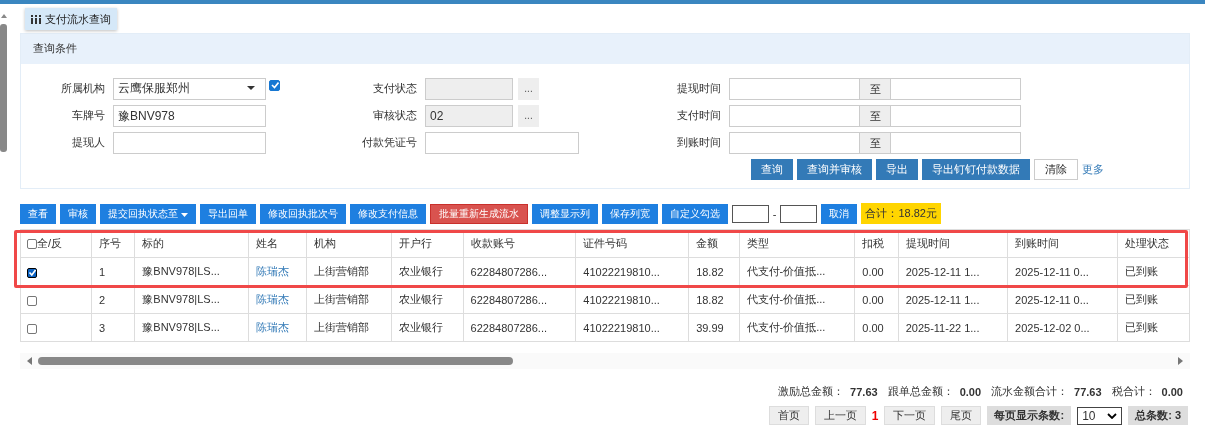  What do you see at coordinates (897, 169) in the screenshot?
I see `query-button: 导出` at bounding box center [897, 169].